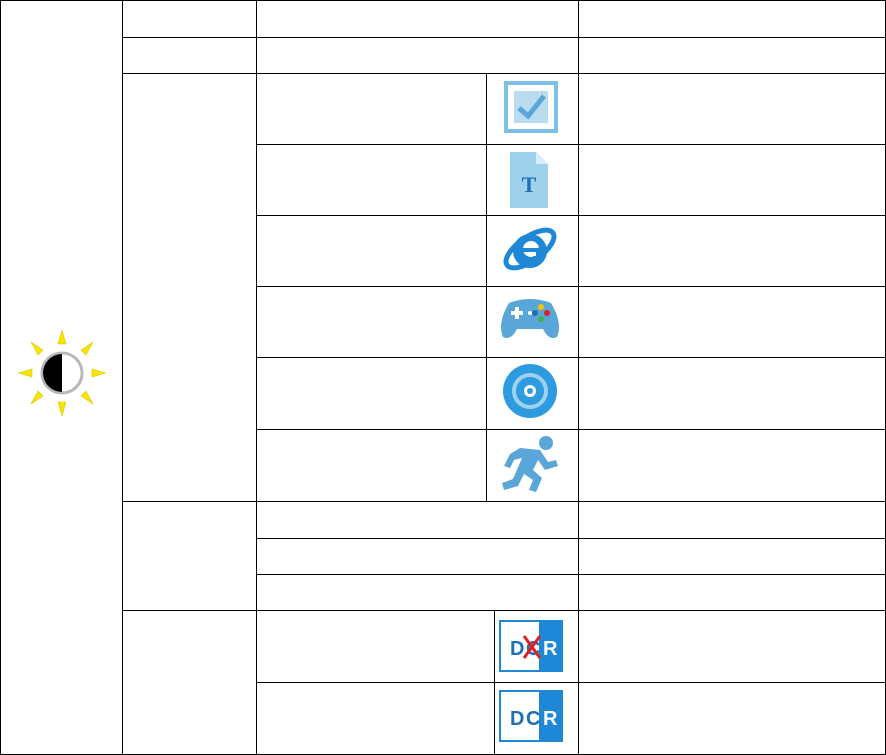 Image resolution: width=886 pixels, height=755 pixels. Describe the element at coordinates (530, 464) in the screenshot. I see `sports-runner-icon` at that location.